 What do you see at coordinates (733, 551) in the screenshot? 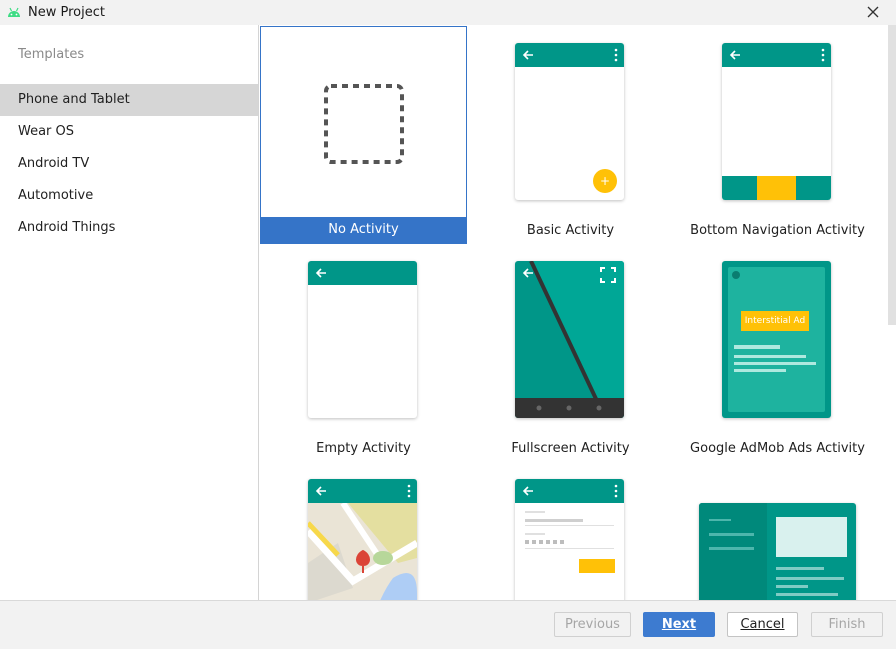
I see `master-list-pane` at bounding box center [733, 551].